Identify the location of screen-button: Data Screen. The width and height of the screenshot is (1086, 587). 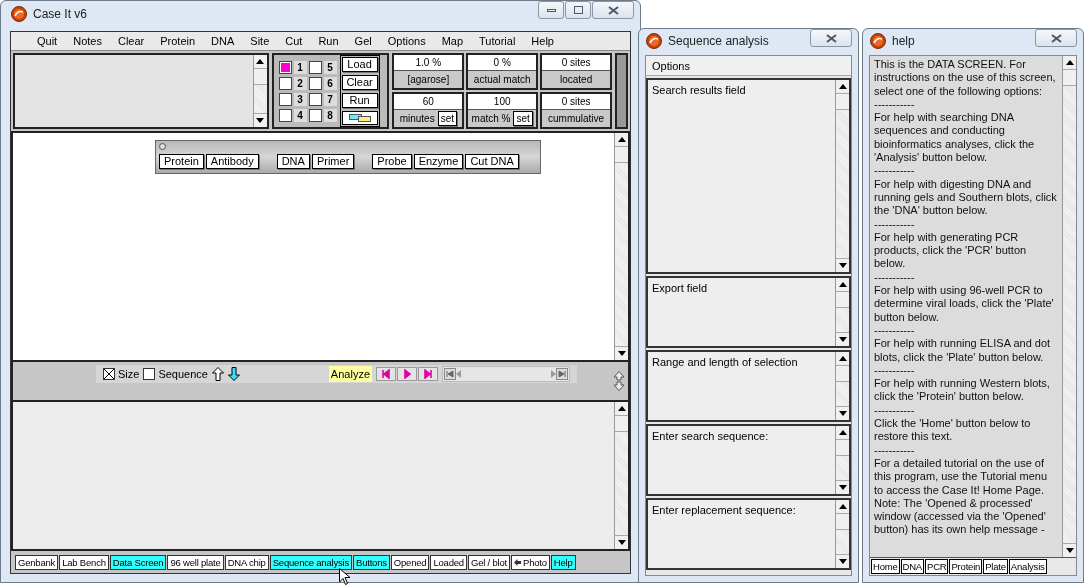
(138, 562).